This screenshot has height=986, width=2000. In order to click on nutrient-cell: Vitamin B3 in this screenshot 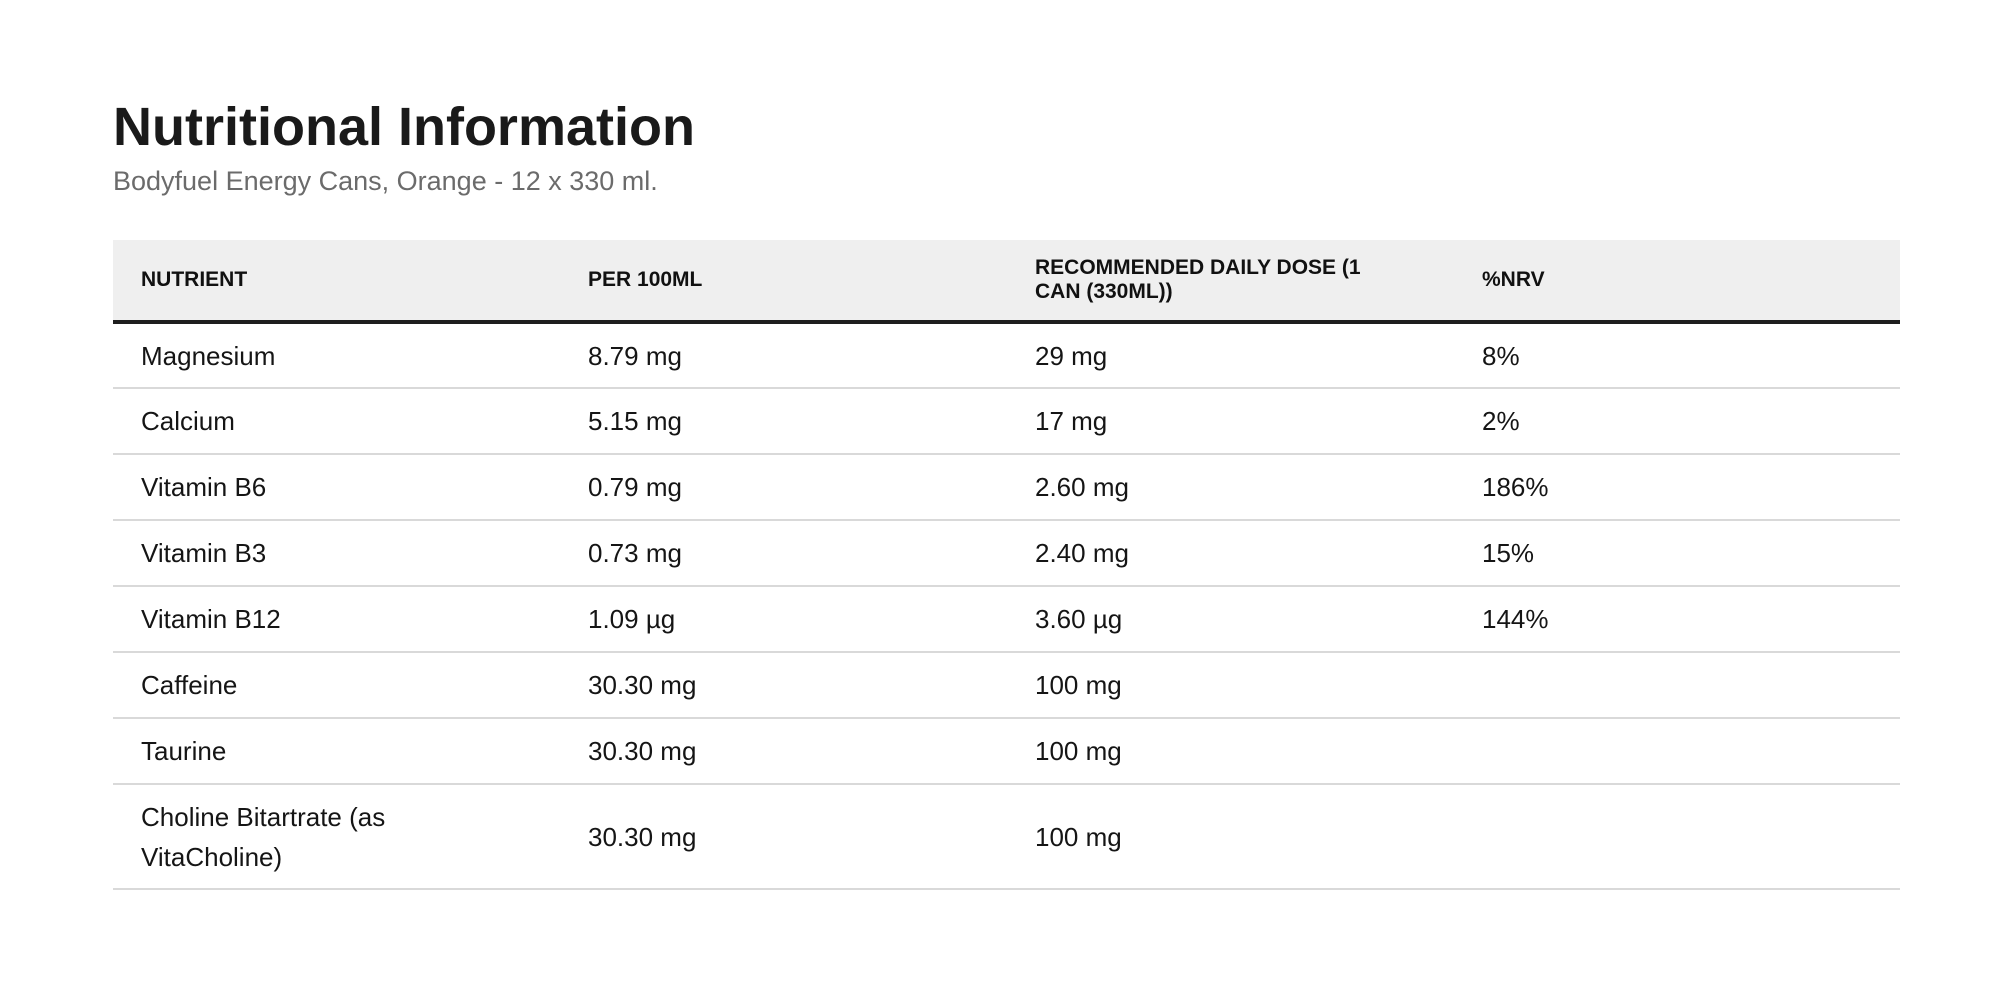, I will do `click(336, 553)`.